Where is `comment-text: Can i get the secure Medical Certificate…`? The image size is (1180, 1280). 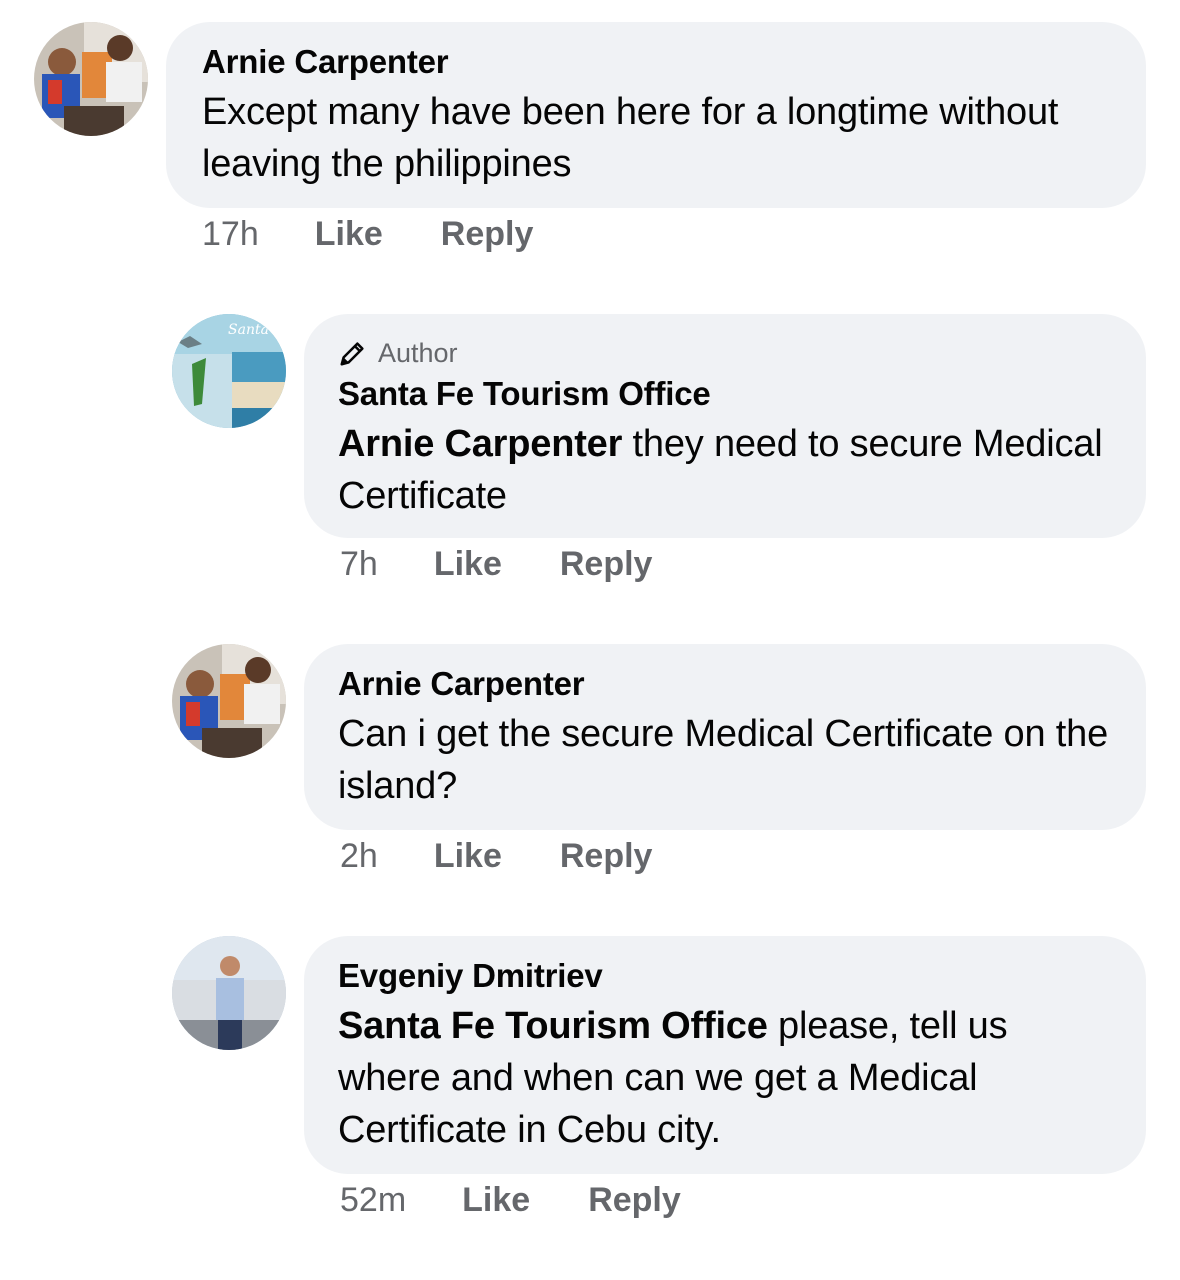
comment-text: Can i get the secure Medical Certificate… is located at coordinates (723, 760).